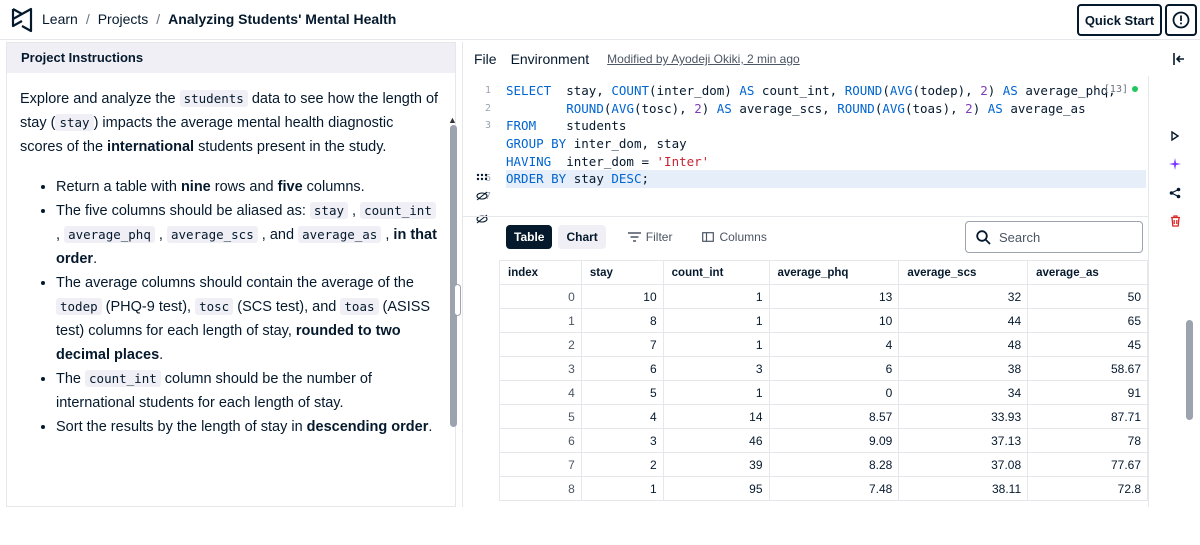 The width and height of the screenshot is (1200, 545). What do you see at coordinates (1087, 296) in the screenshot?
I see `table-cell: 50` at bounding box center [1087, 296].